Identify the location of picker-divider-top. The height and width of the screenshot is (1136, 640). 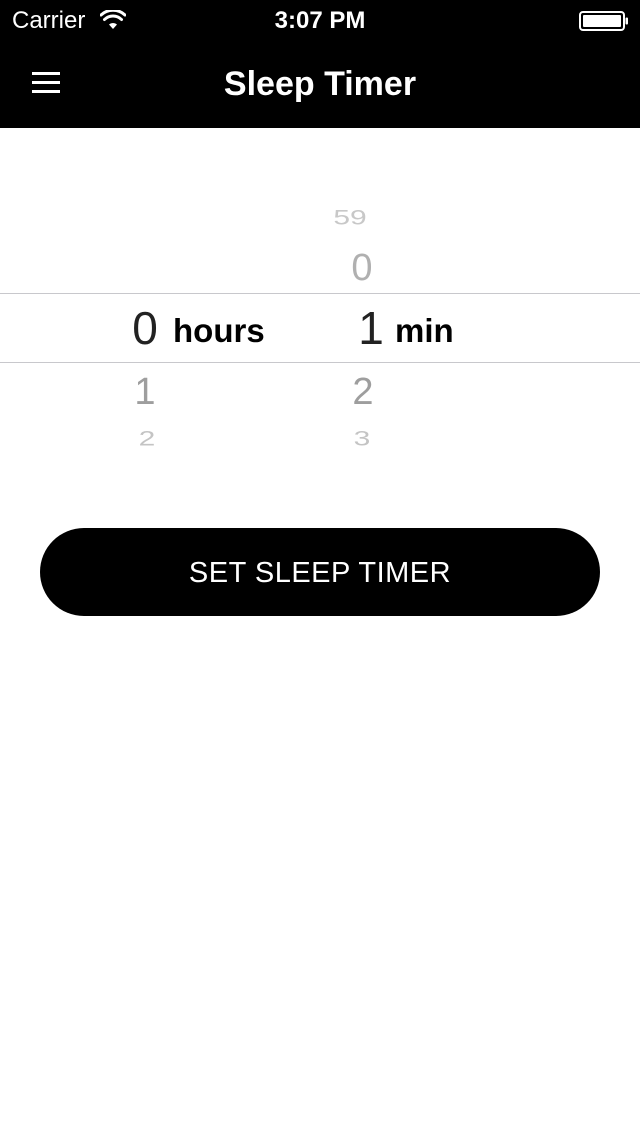
(320, 293).